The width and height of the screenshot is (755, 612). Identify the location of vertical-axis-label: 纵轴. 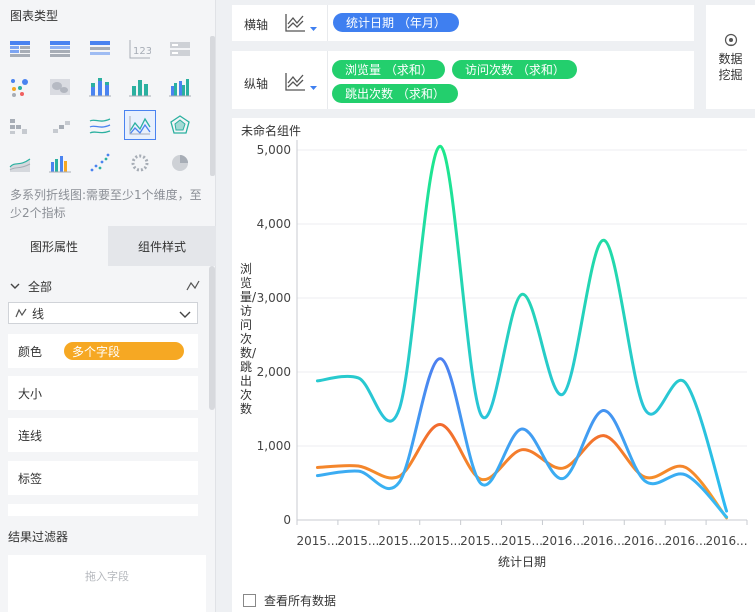
(256, 84).